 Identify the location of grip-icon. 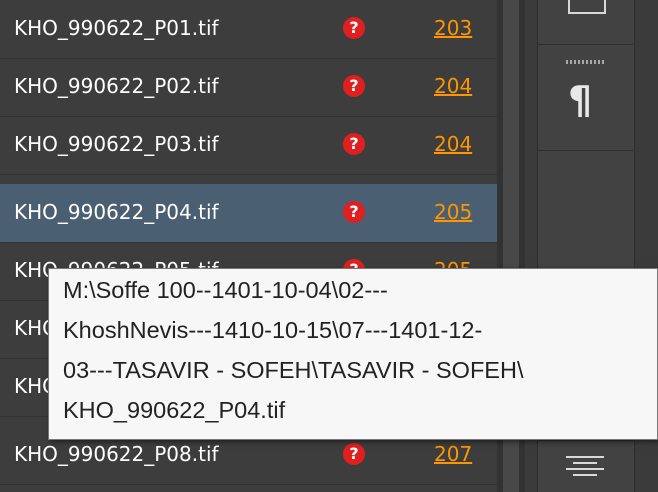
(585, 62).